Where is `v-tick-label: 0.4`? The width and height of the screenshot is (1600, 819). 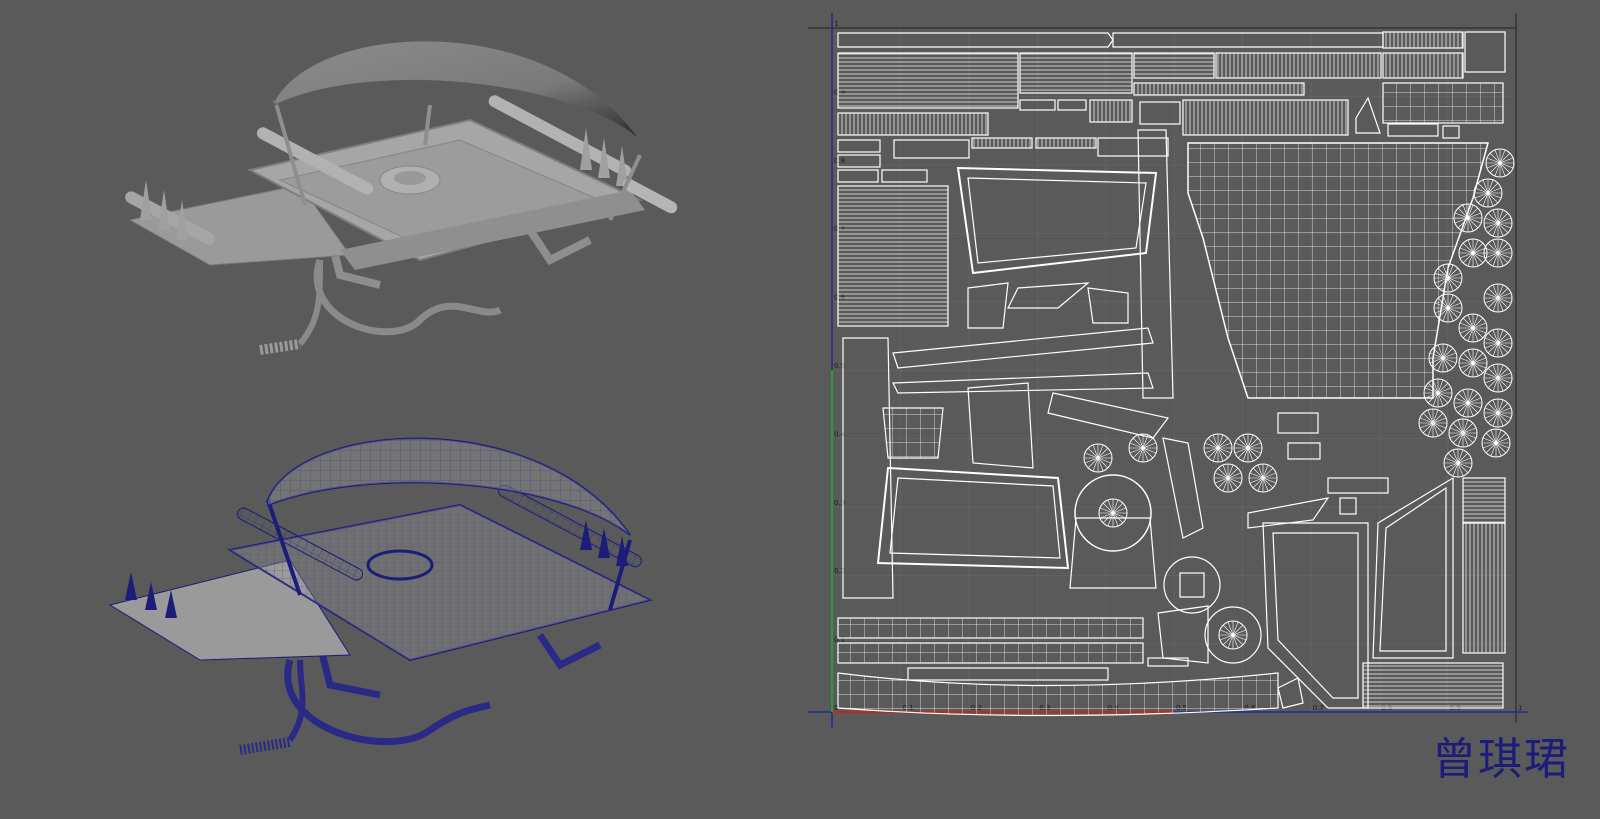 v-tick-label: 0.4 is located at coordinates (840, 434).